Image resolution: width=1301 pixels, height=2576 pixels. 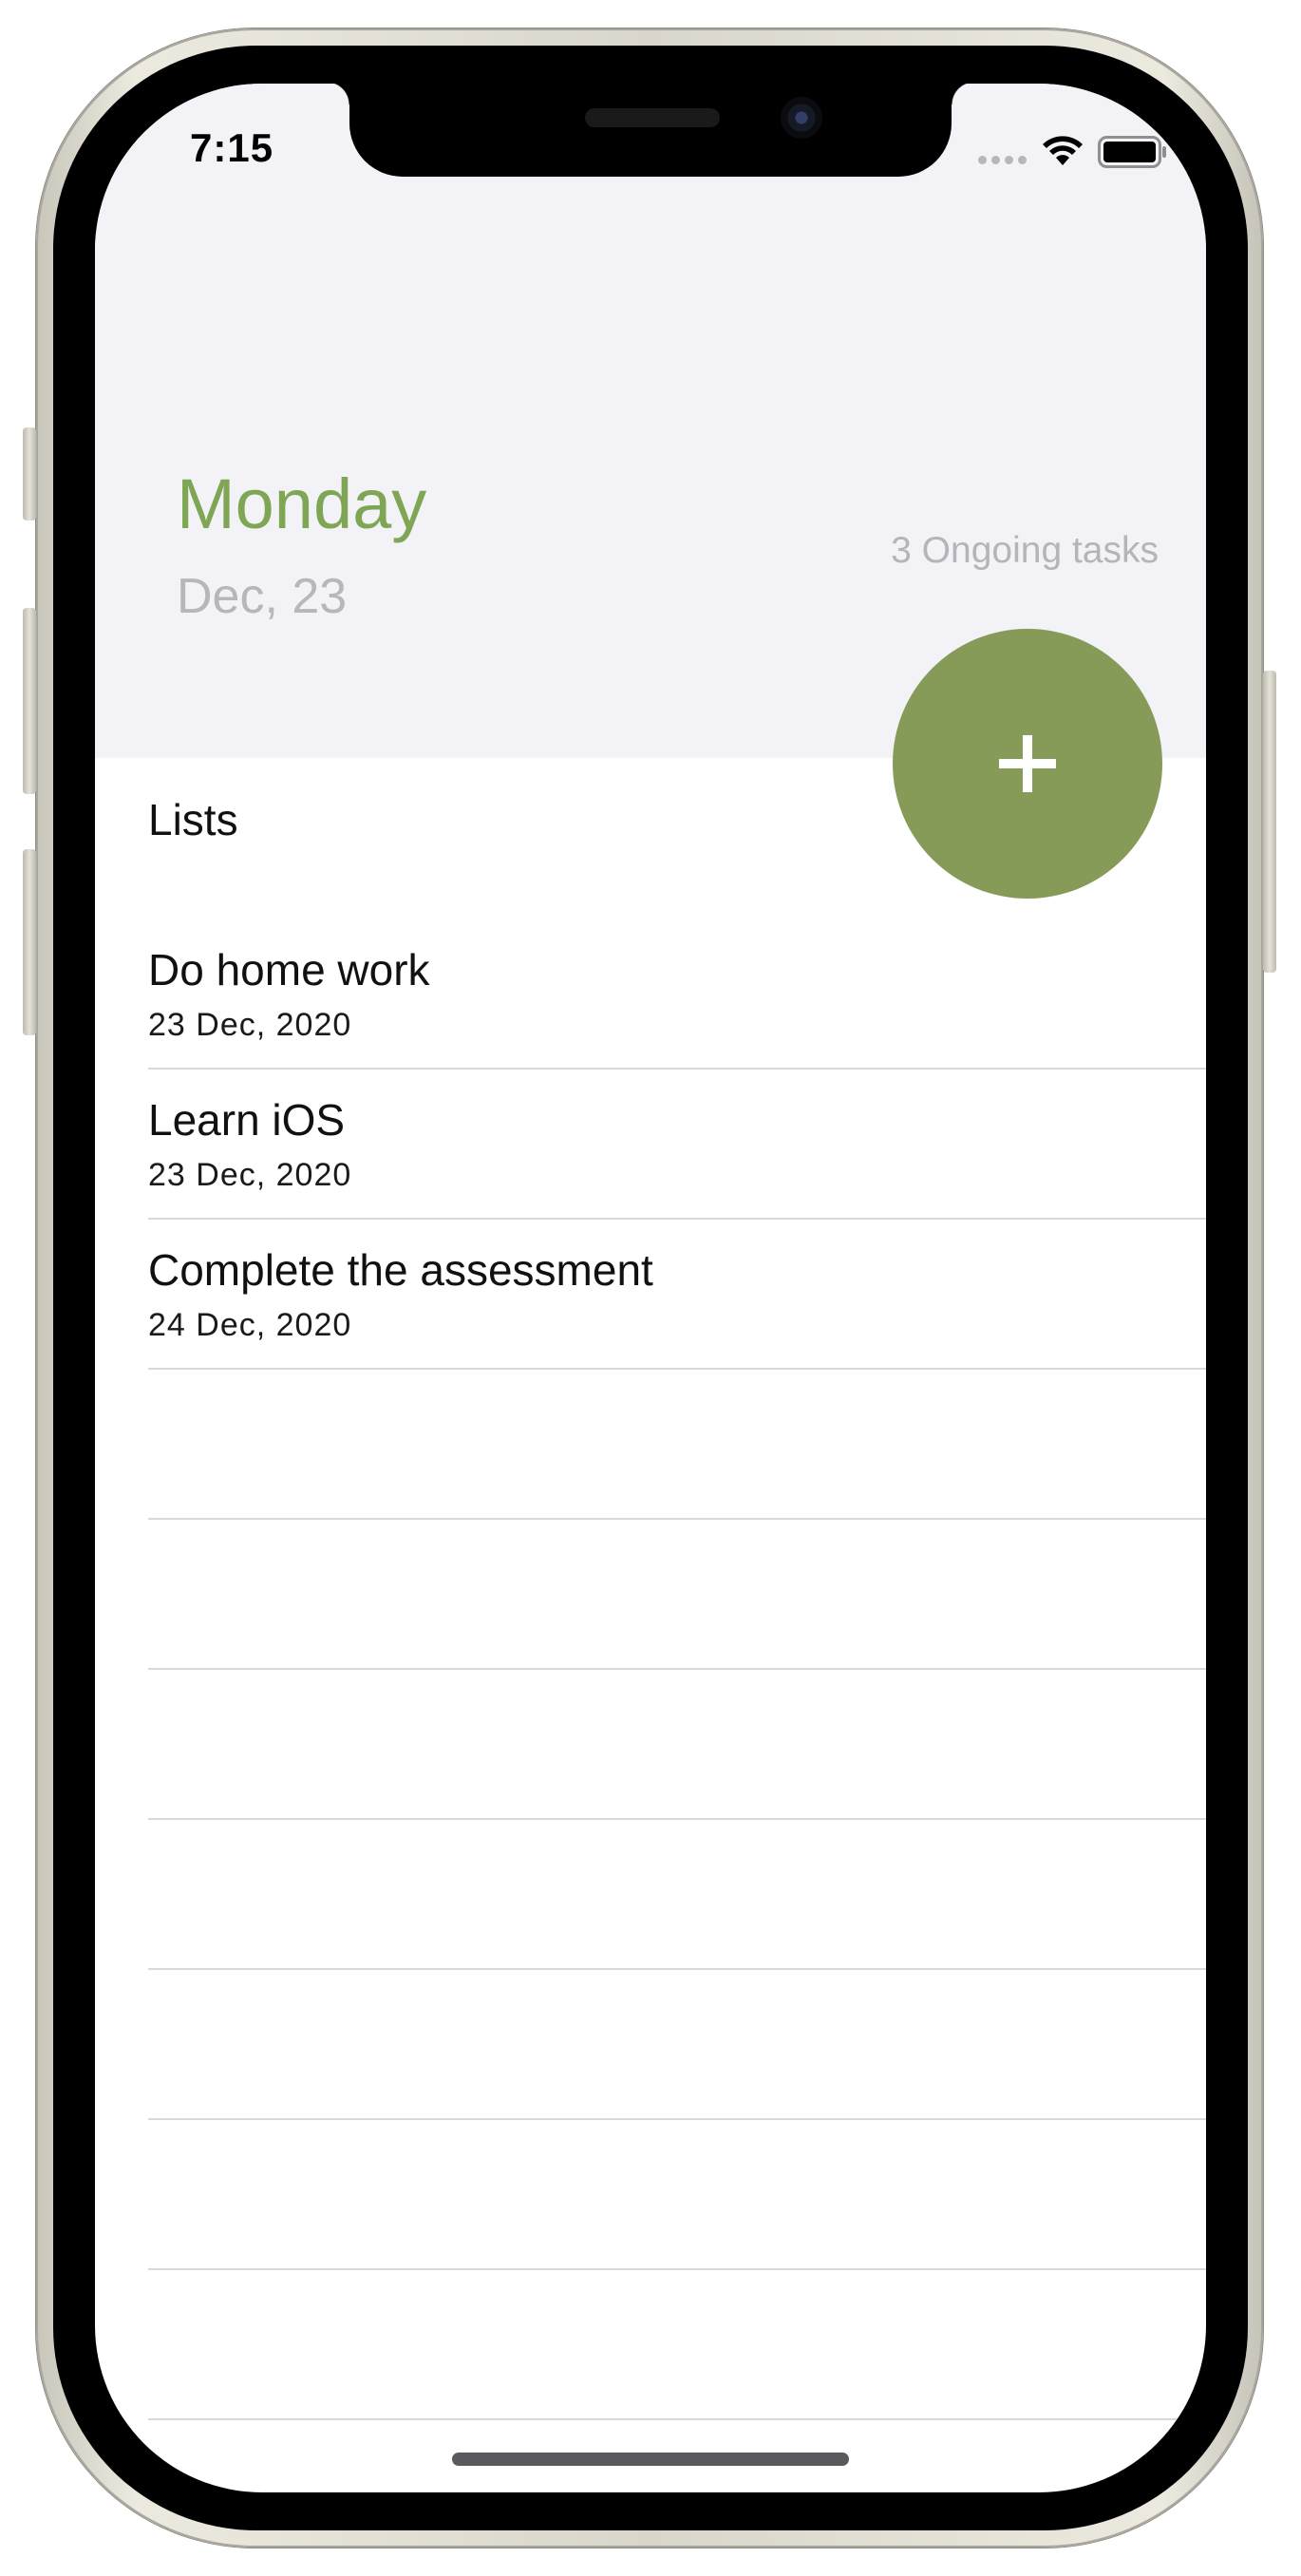 I want to click on task-title: Complete the assessment, so click(x=400, y=1270).